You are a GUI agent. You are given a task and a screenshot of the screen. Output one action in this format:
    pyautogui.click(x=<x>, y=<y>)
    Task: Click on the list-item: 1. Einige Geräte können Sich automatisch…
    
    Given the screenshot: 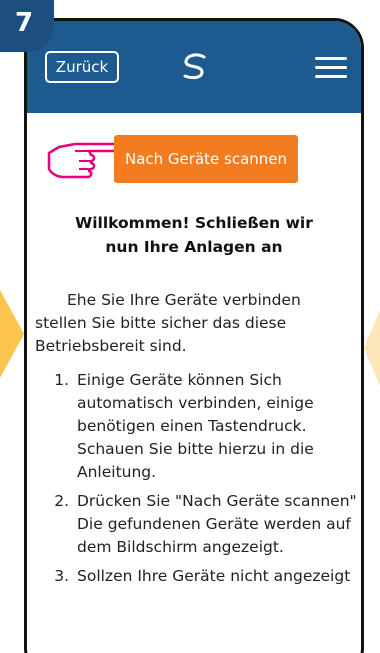 What is the action you would take?
    pyautogui.click(x=196, y=426)
    